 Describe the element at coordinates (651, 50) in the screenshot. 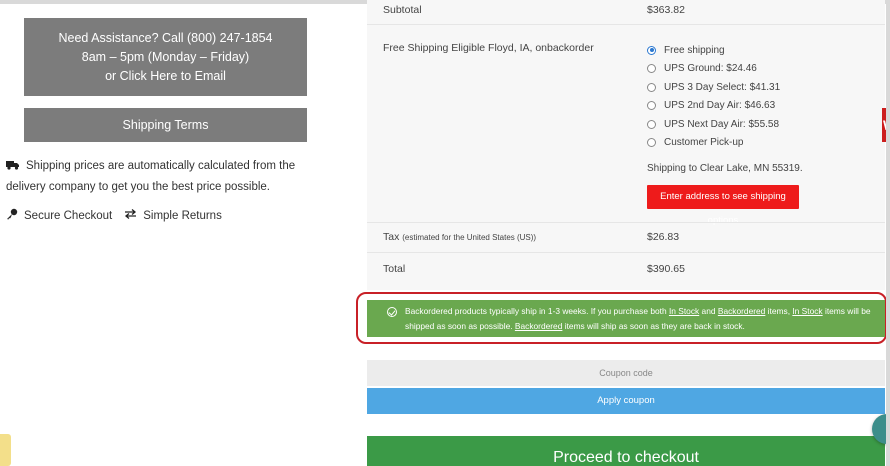

I see `radio-free-shipping` at that location.